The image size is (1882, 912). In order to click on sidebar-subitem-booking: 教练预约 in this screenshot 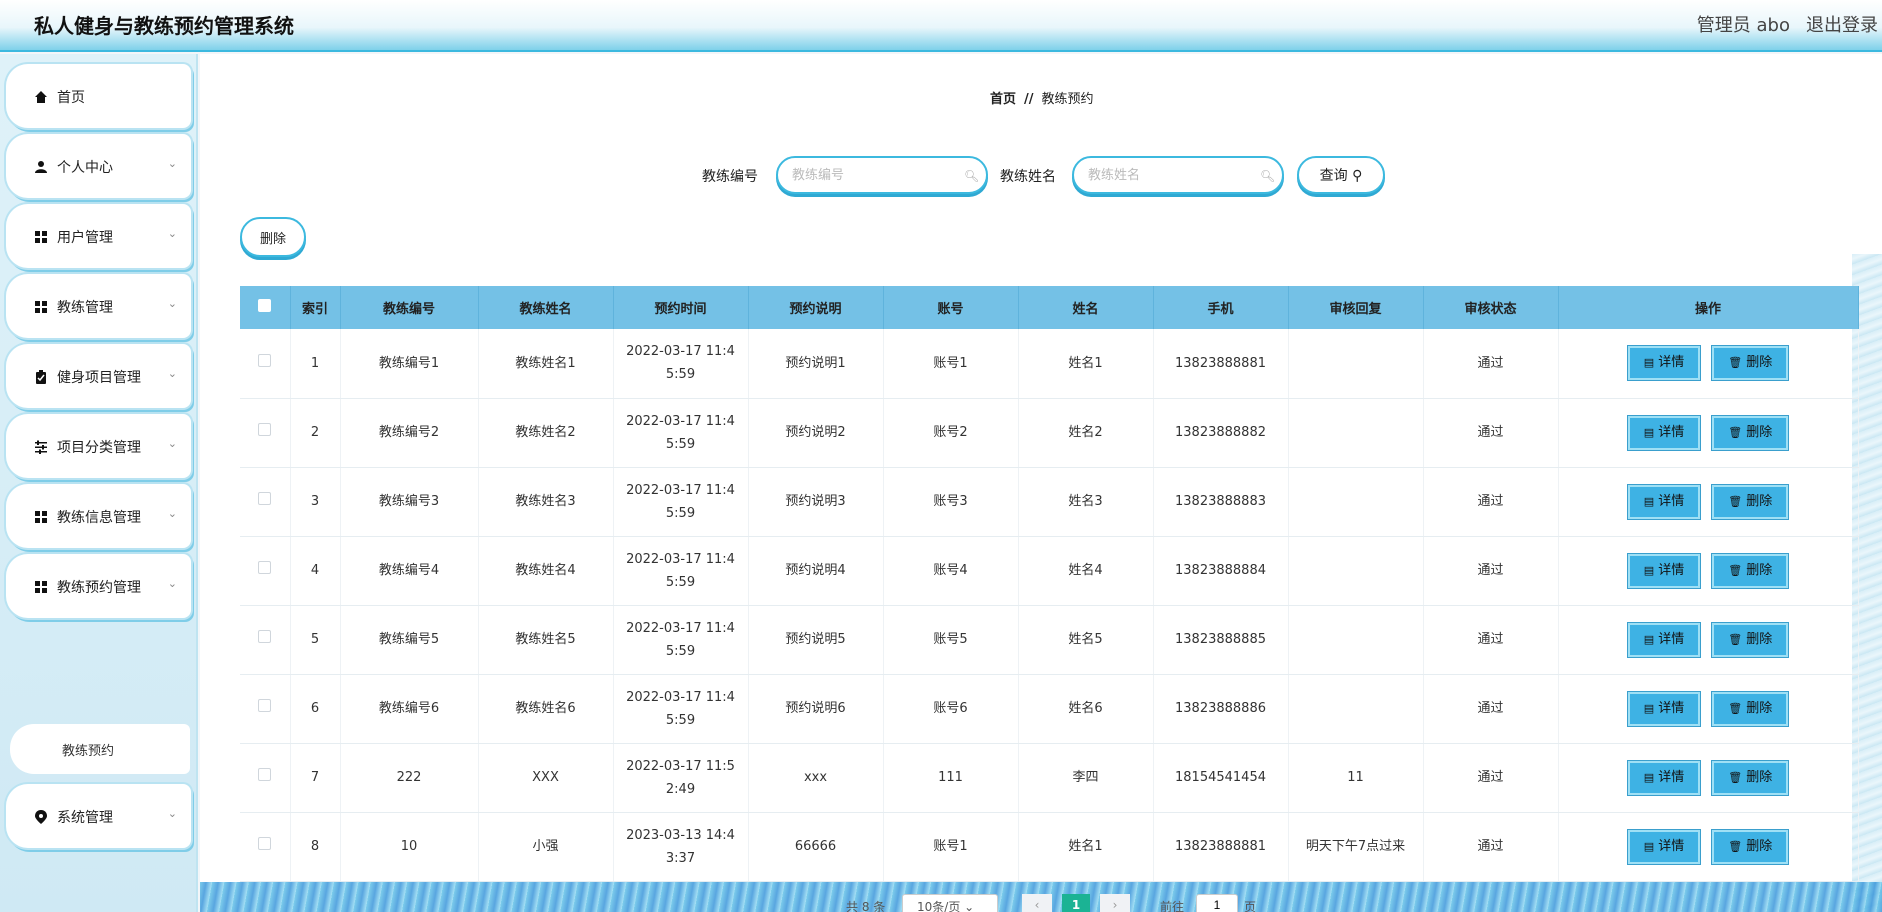, I will do `click(100, 749)`.